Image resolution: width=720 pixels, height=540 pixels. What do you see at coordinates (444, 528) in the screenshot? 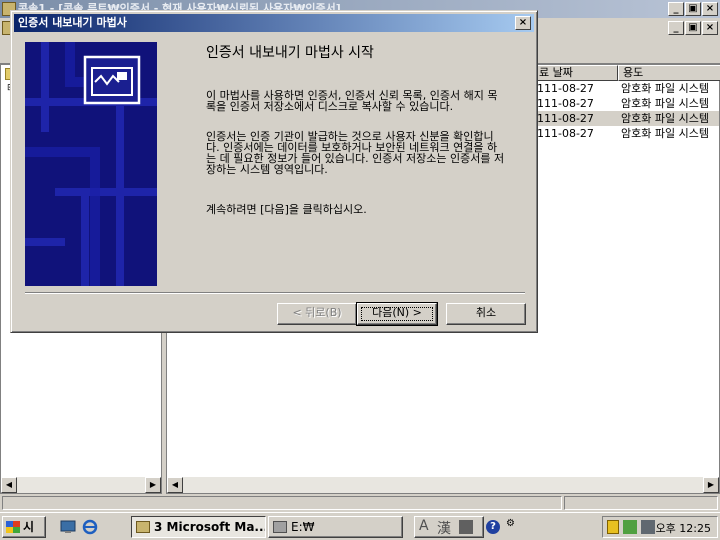
I see `hanja-icon: 漢` at bounding box center [444, 528].